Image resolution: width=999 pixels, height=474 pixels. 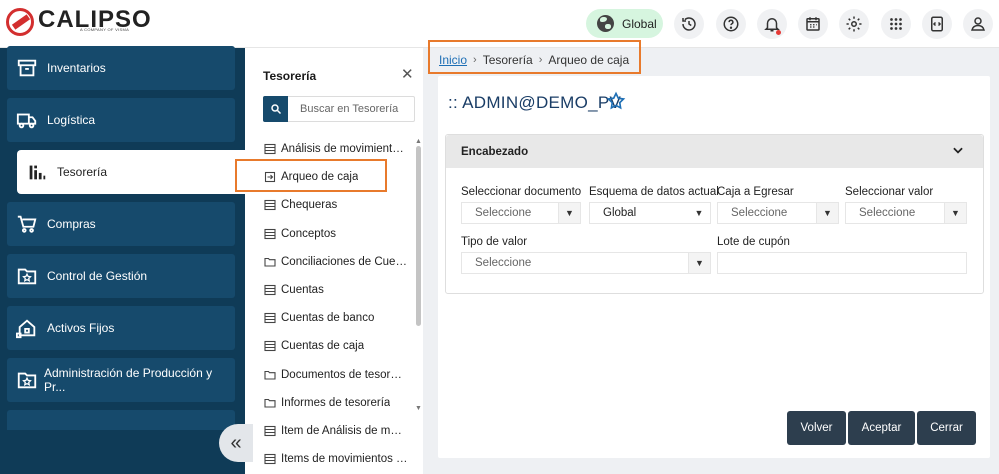 What do you see at coordinates (344, 374) in the screenshot?
I see `subpanel-item-label: Documentos de tesorería` at bounding box center [344, 374].